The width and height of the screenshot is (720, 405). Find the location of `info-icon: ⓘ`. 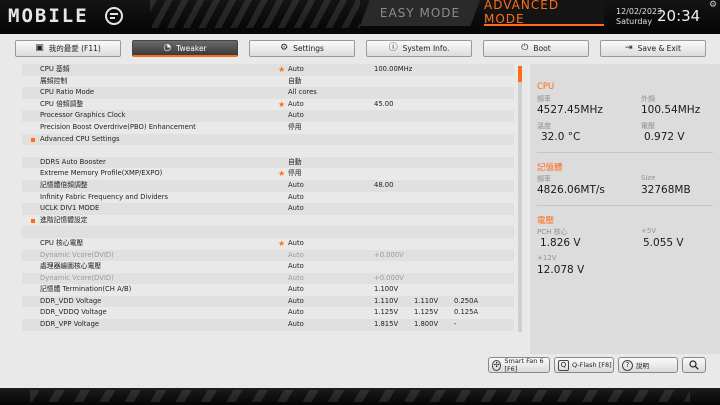

info-icon: ⓘ is located at coordinates (393, 48).